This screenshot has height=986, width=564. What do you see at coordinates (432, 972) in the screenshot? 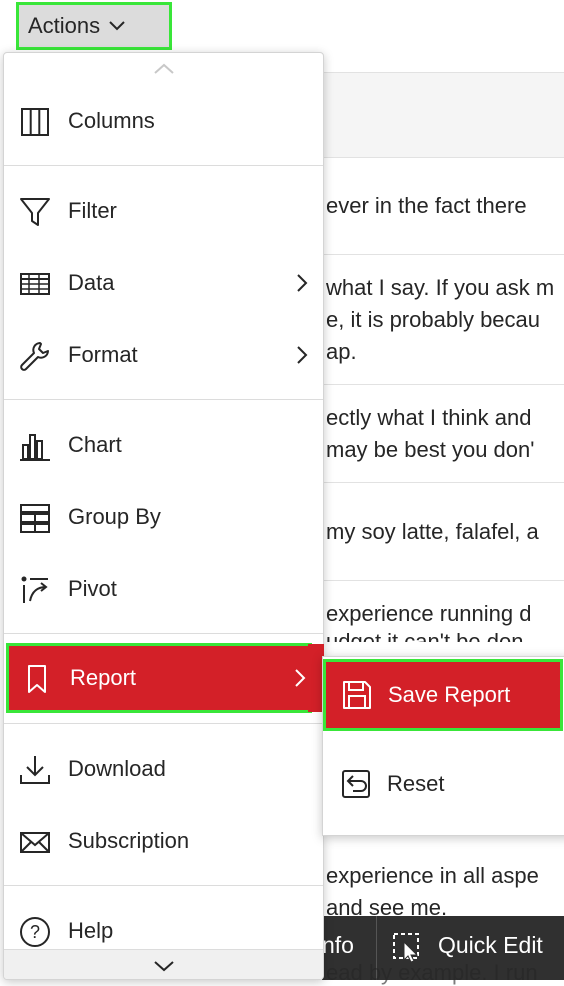
I see `report-cell: ead by example. I run` at bounding box center [432, 972].